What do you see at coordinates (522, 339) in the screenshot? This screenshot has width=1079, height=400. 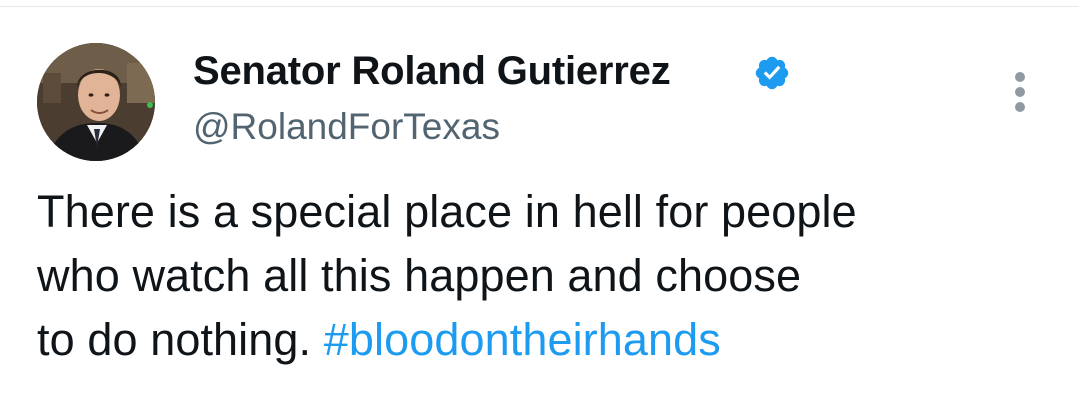 I see `hashtag-link: #bloodontheirhands` at bounding box center [522, 339].